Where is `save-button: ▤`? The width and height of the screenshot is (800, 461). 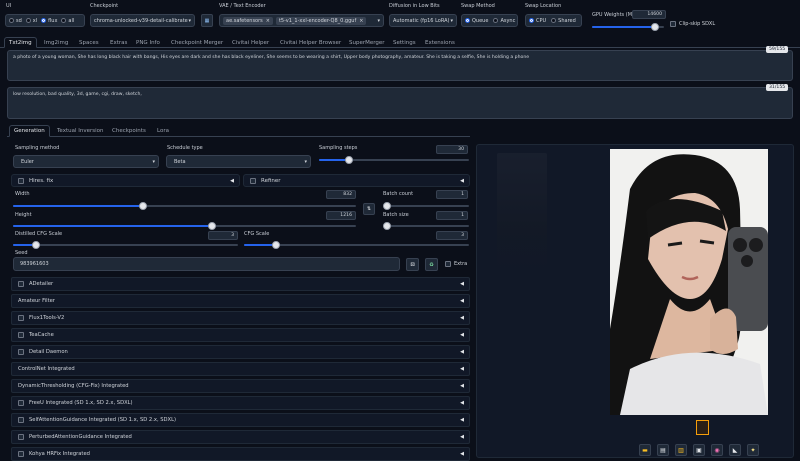 save-button: ▤ is located at coordinates (663, 450).